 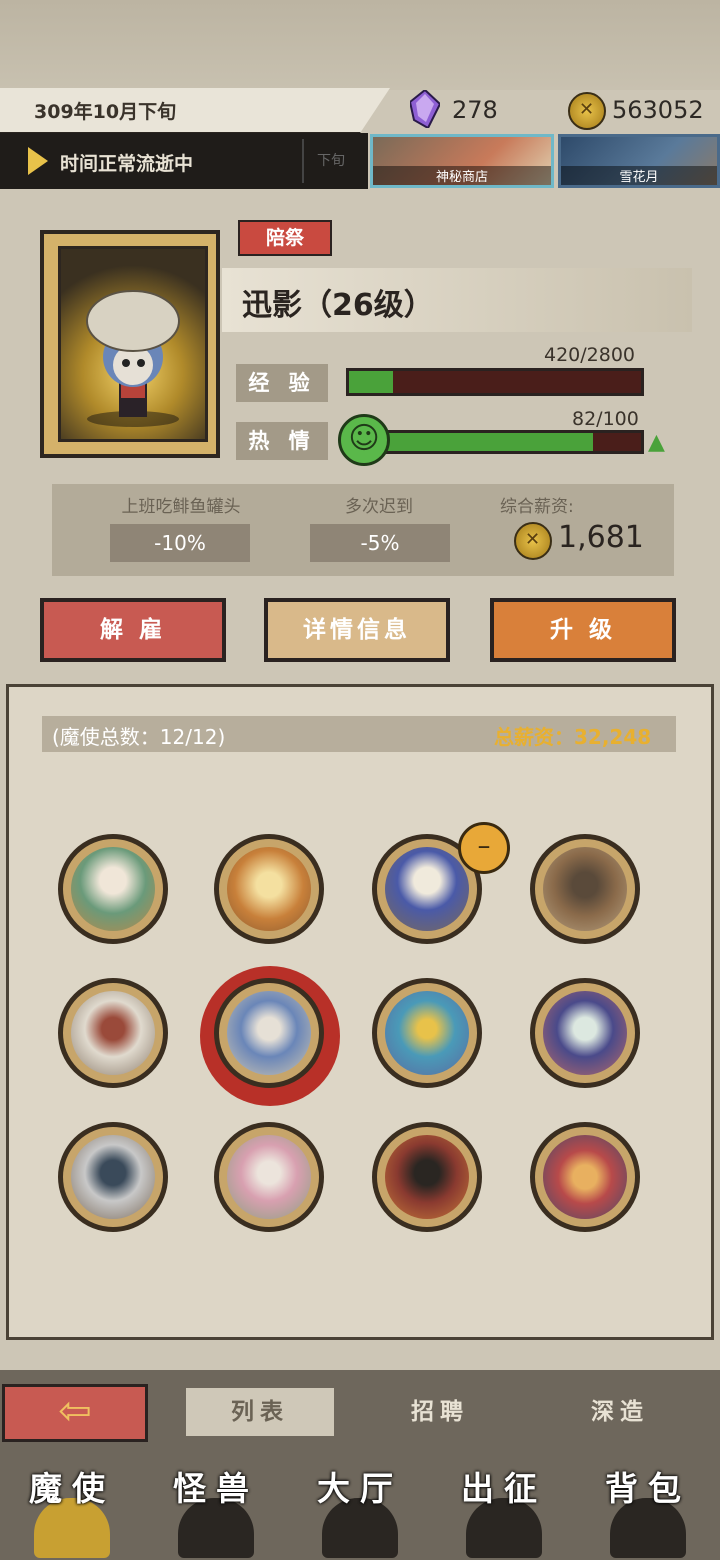 What do you see at coordinates (216, 1488) in the screenshot?
I see `main-tab-label: 怪兽` at bounding box center [216, 1488].